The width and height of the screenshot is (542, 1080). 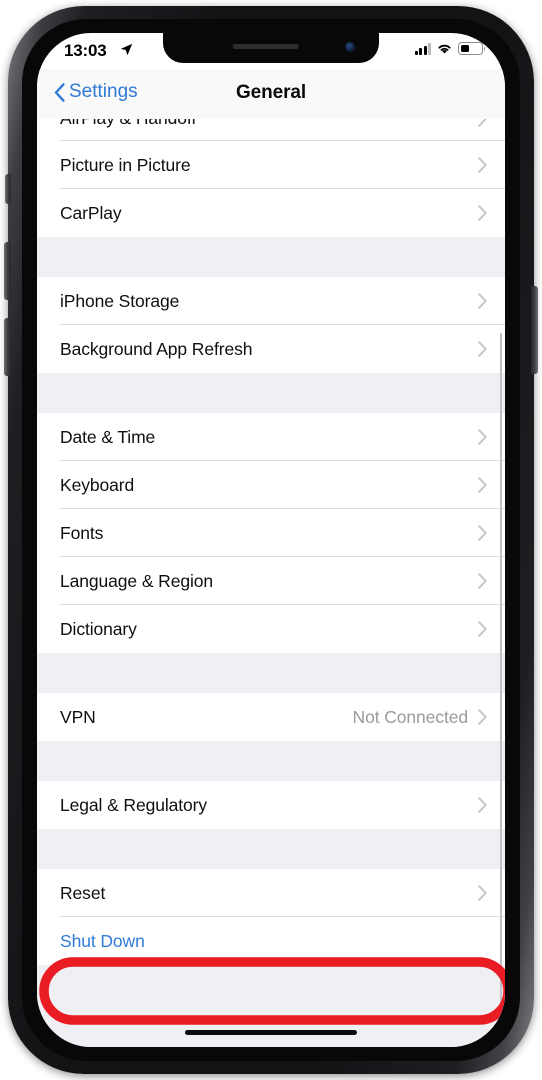 What do you see at coordinates (534, 330) in the screenshot?
I see `power-button` at bounding box center [534, 330].